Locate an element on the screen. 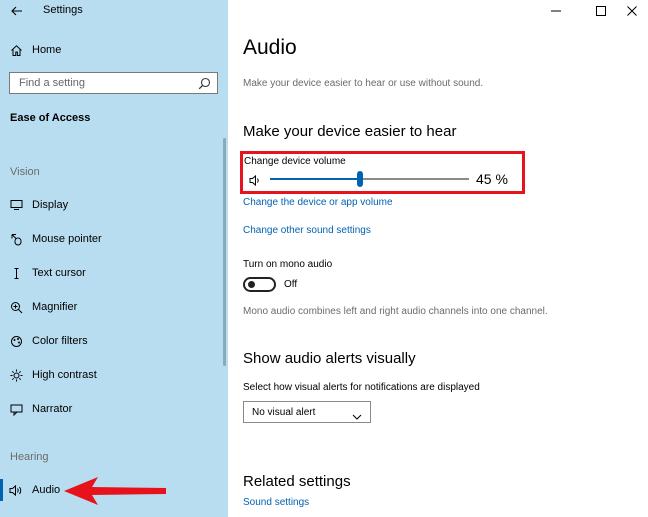 Image resolution: width=648 pixels, height=517 pixels. sidebar-item-label: Color filters is located at coordinates (60, 341).